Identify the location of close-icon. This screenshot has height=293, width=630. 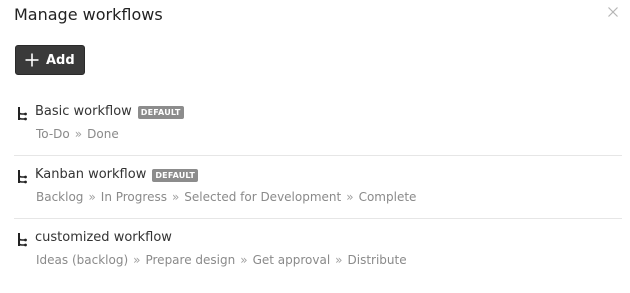
(613, 12).